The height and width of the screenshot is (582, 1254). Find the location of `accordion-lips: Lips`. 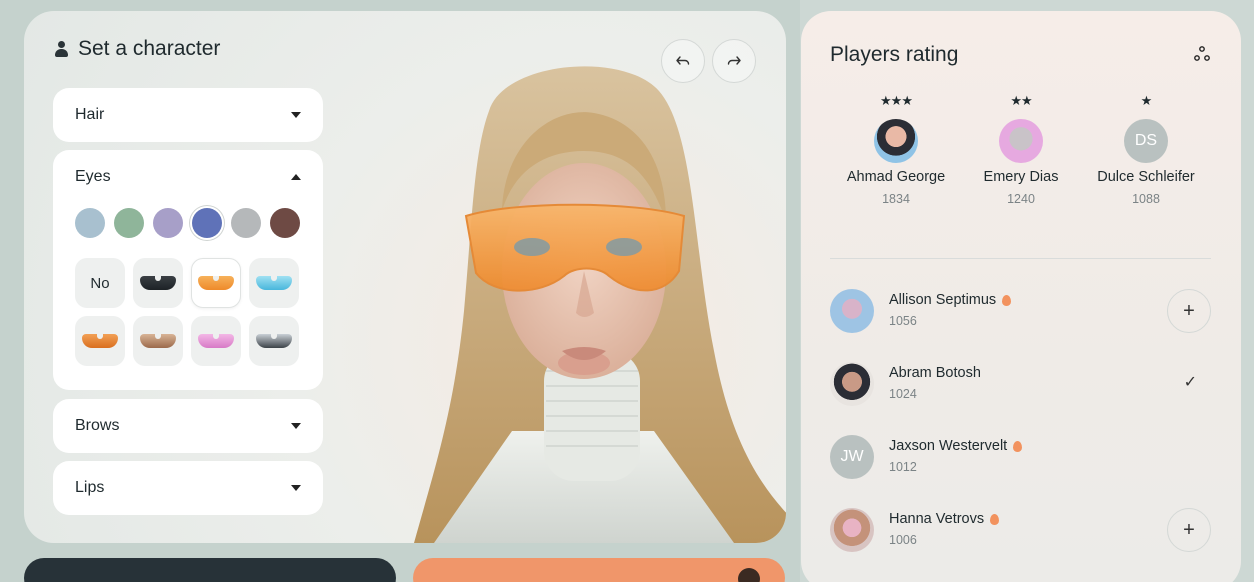

accordion-lips: Lips is located at coordinates (188, 488).